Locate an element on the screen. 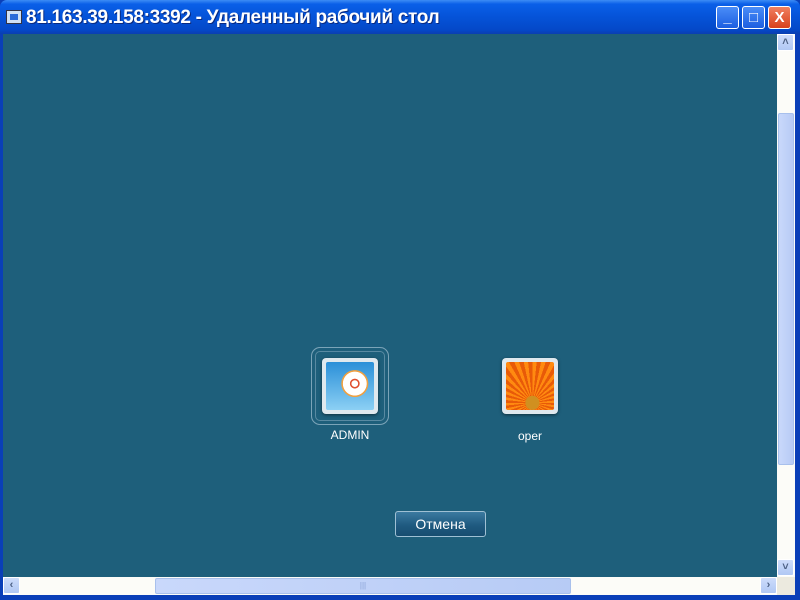  cancel-button: Отмена is located at coordinates (440, 524).